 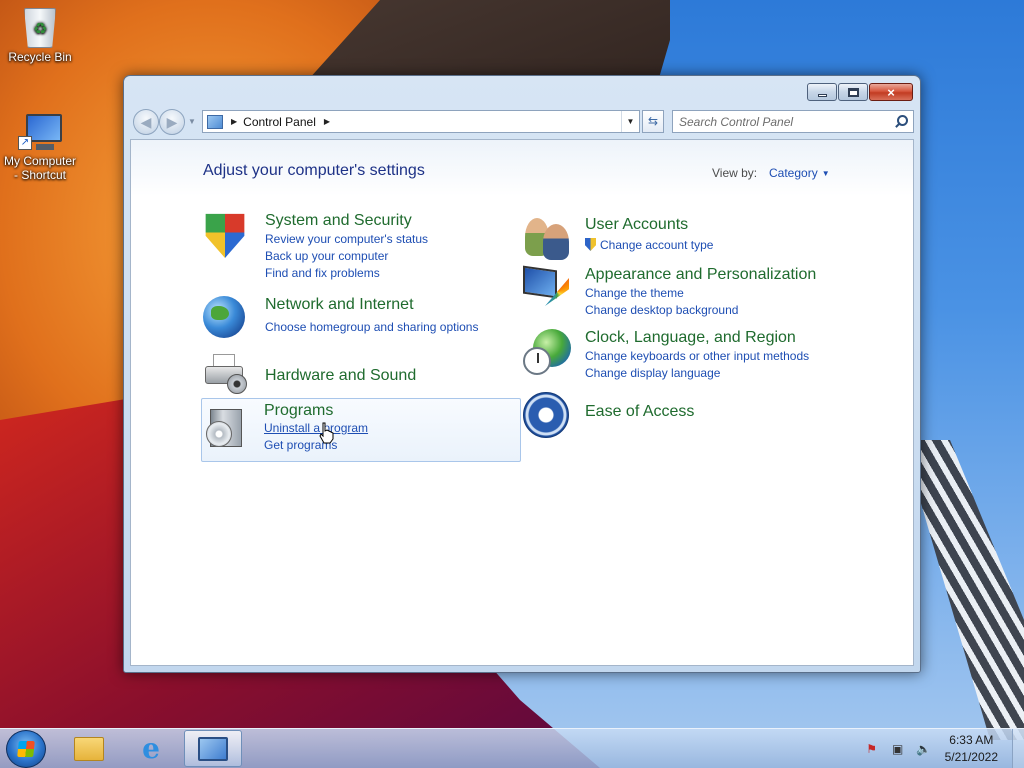 I want to click on recycle-bin-icon, so click(x=40, y=28).